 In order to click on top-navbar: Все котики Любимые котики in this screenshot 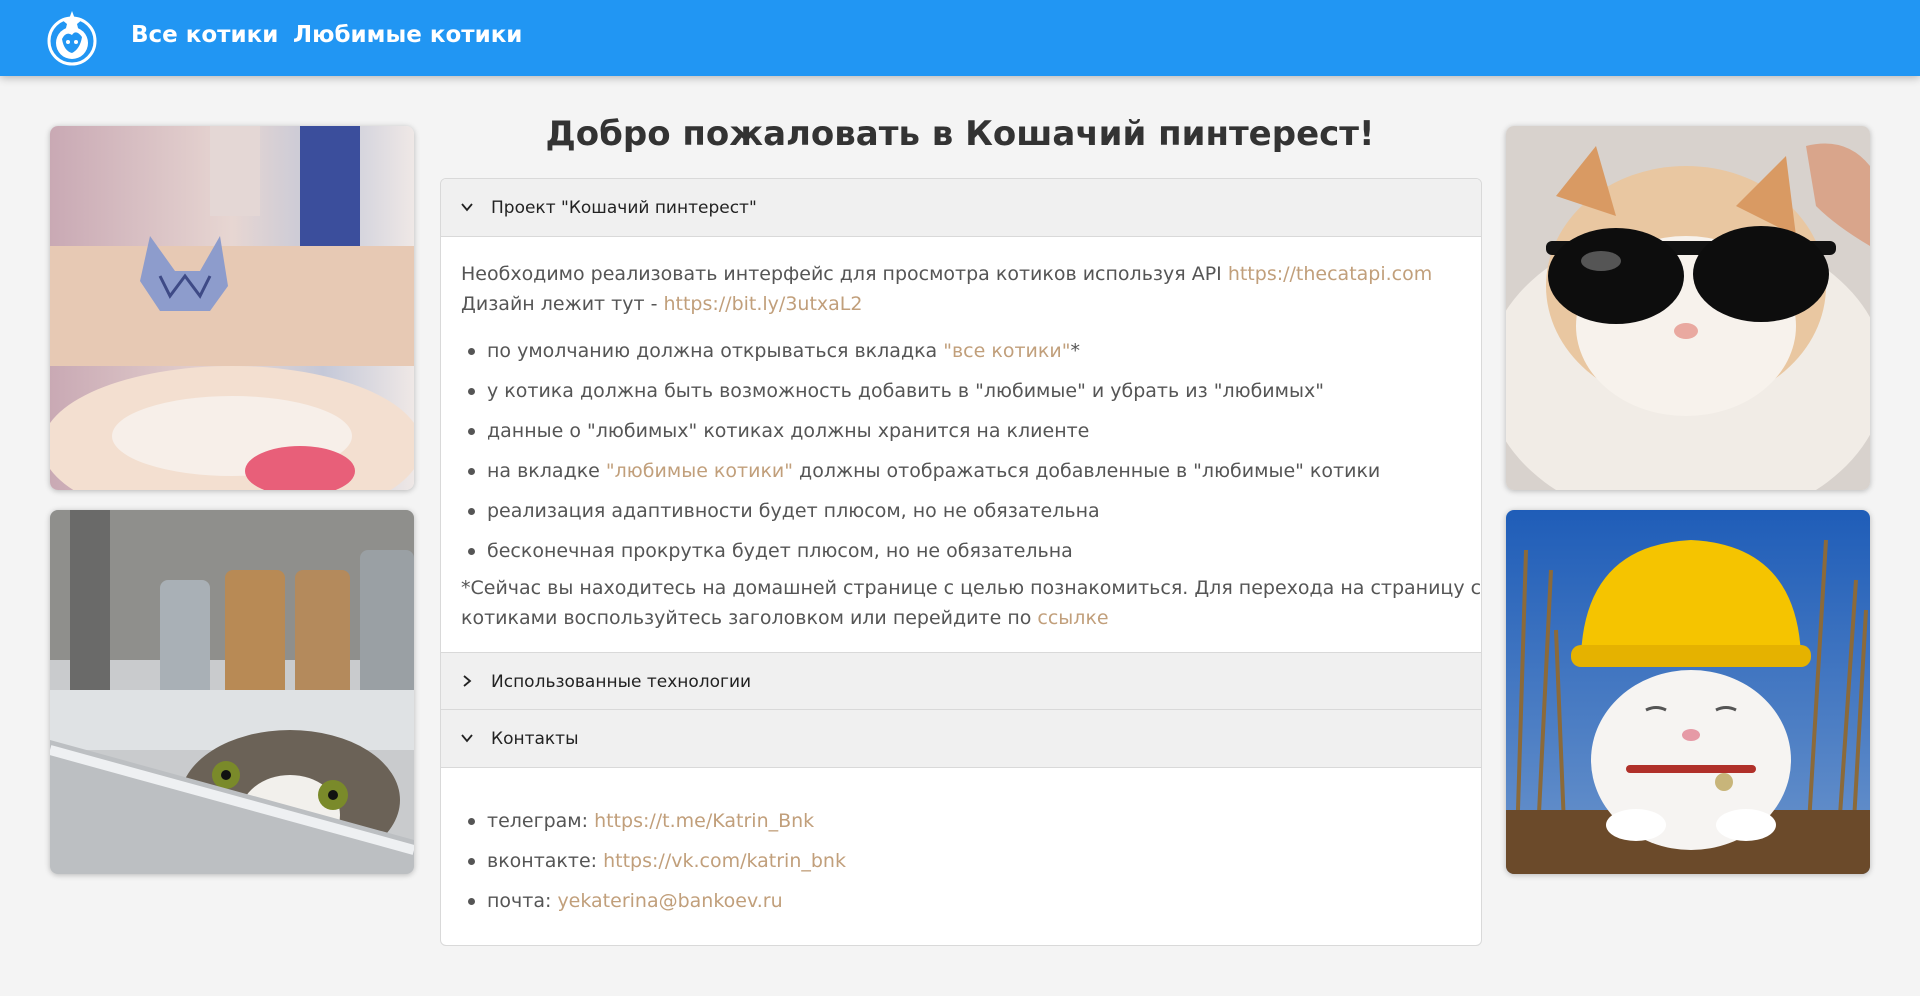, I will do `click(960, 38)`.